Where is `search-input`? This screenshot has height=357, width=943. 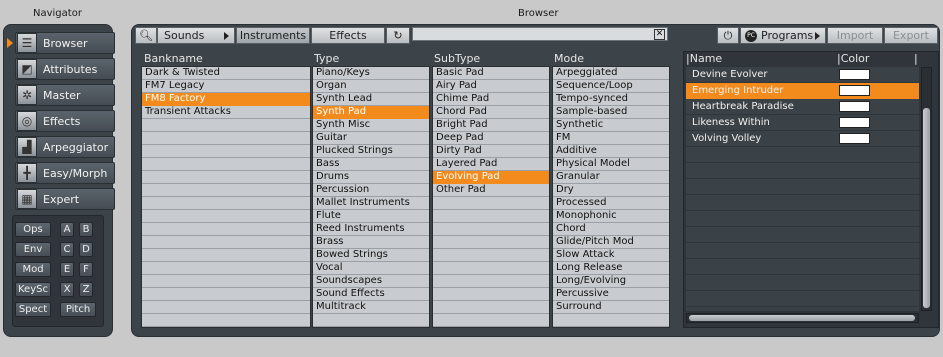 search-input is located at coordinates (540, 34).